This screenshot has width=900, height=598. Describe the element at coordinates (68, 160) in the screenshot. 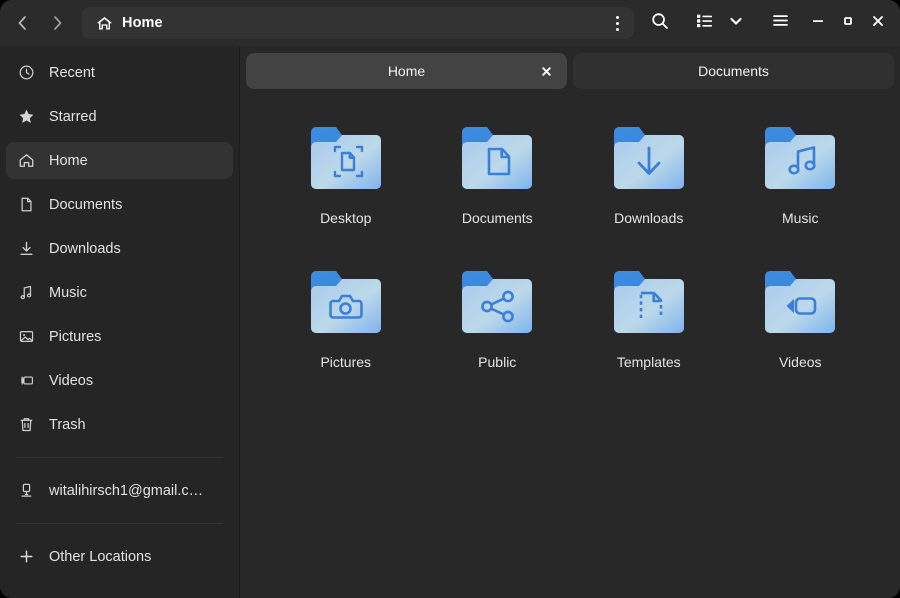

I see `sidebar-item-label: Home` at that location.